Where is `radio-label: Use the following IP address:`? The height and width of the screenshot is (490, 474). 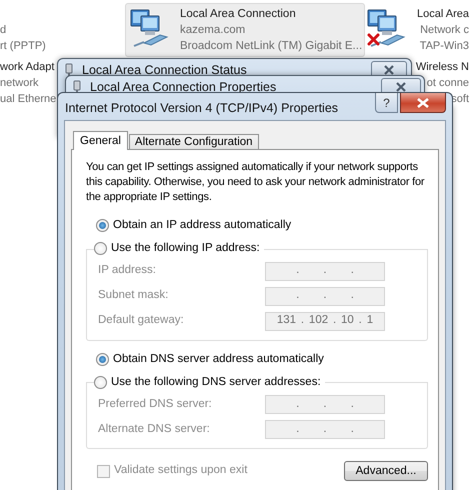
radio-label: Use the following IP address: is located at coordinates (185, 248).